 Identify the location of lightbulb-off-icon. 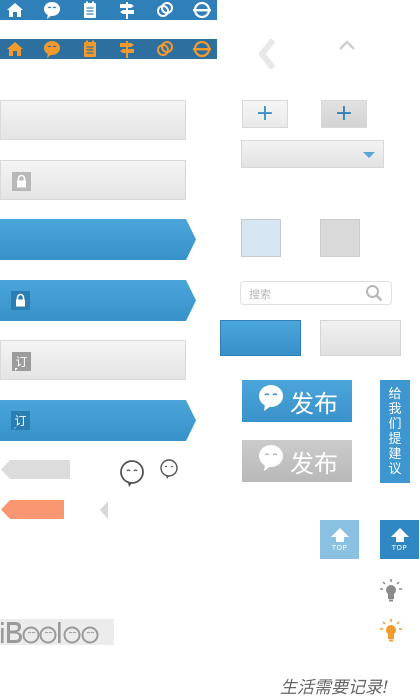
(391, 591).